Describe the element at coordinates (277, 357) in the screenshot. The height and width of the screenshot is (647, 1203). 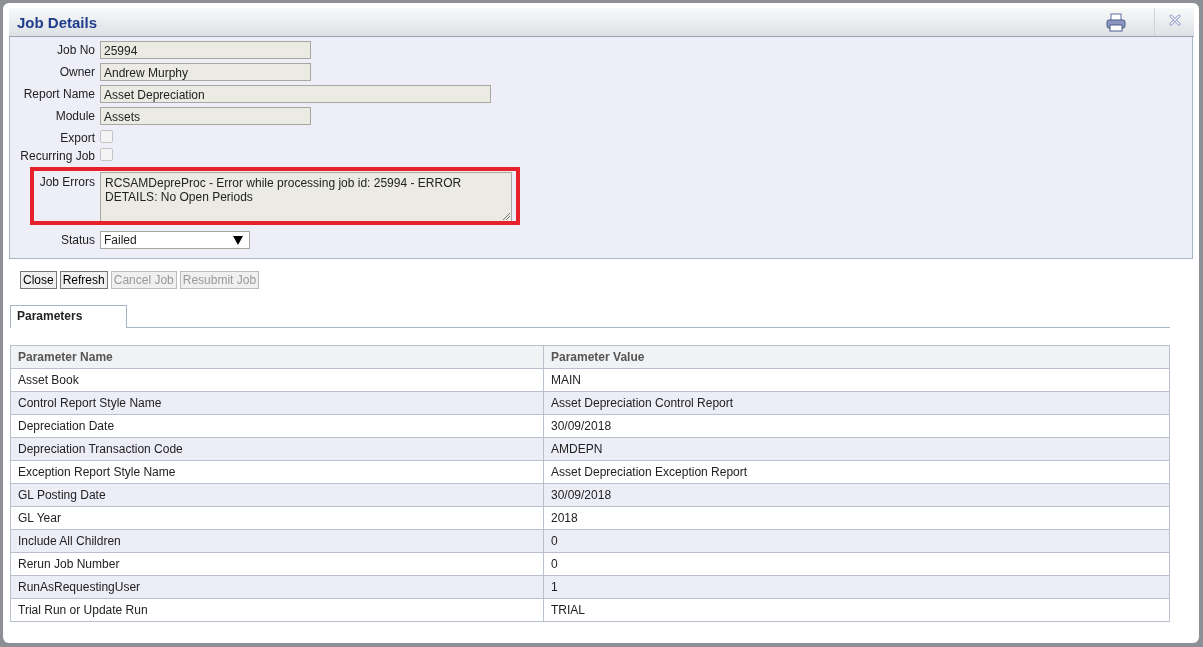
I see `column-header: Parameter Name` at that location.